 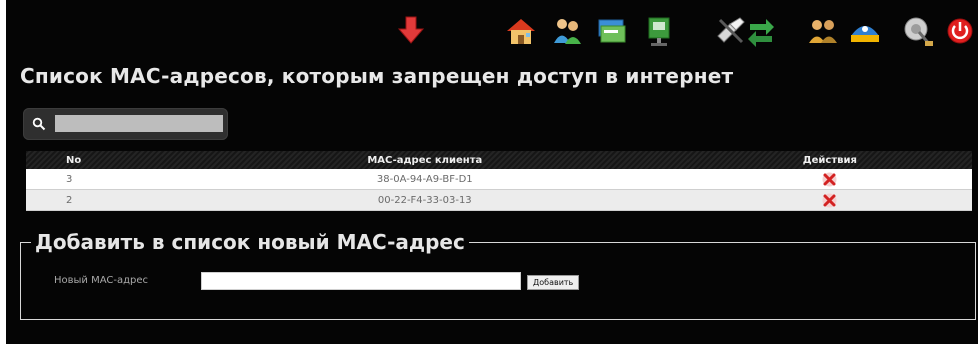 What do you see at coordinates (424, 179) in the screenshot?
I see `row-mac-address: 38-0A-94-A9-BF-D1` at bounding box center [424, 179].